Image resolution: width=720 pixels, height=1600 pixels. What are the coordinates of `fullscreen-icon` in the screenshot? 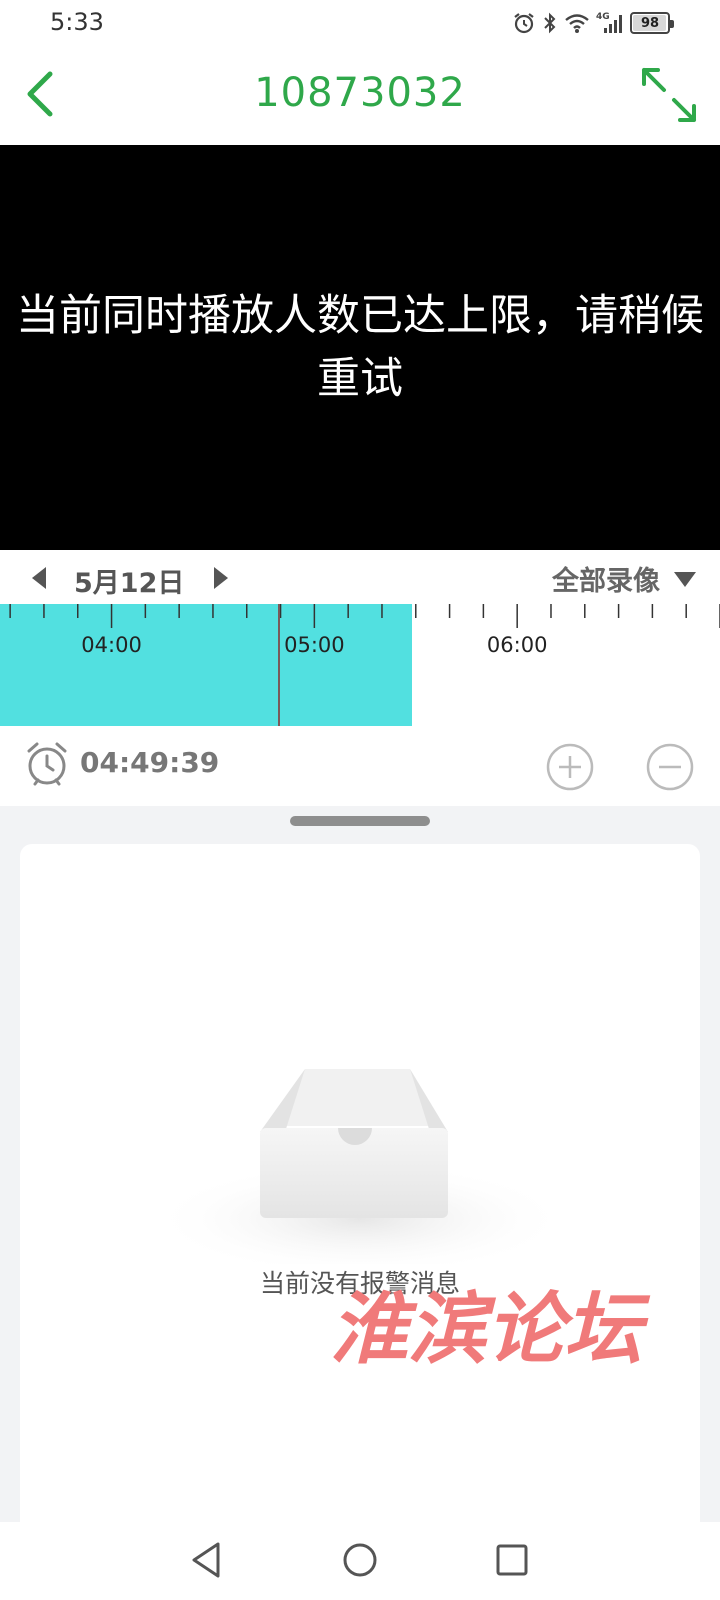 It's located at (669, 95).